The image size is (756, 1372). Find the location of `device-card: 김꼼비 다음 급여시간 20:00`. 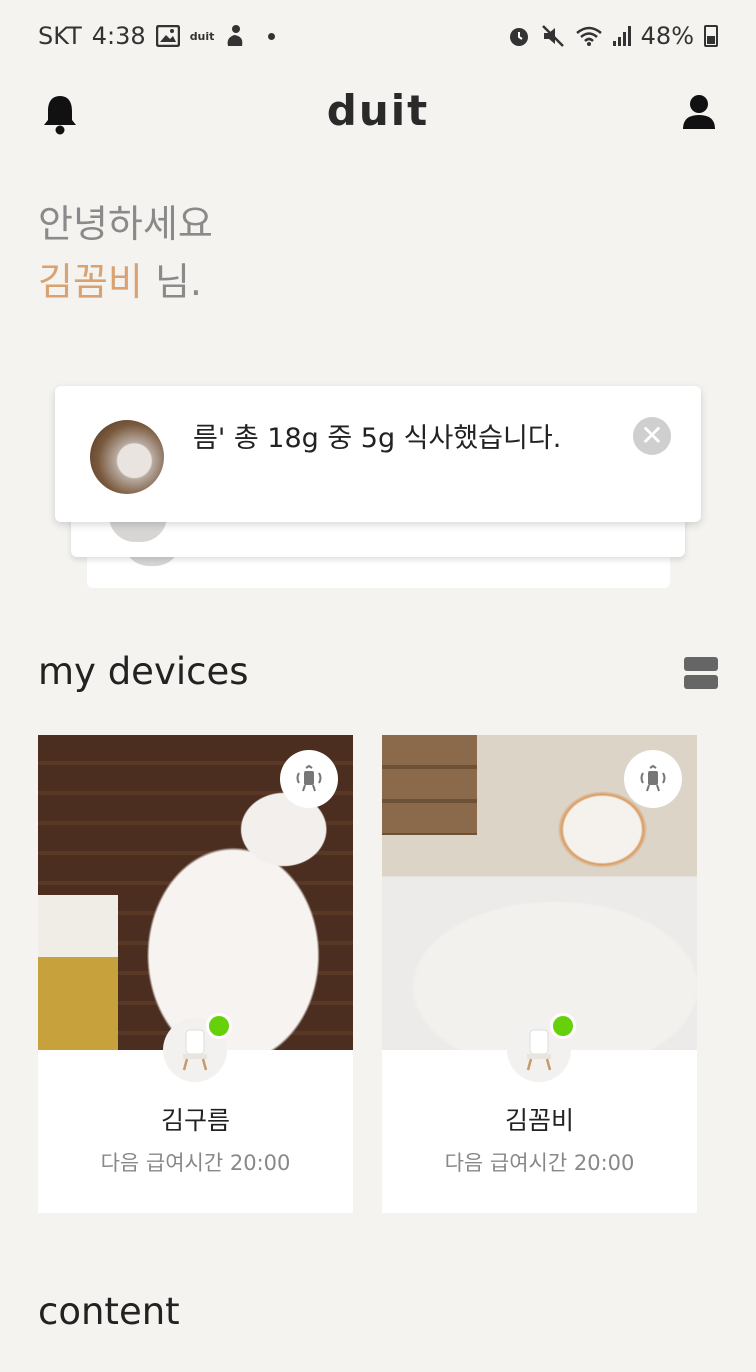

device-card: 김꼼비 다음 급여시간 20:00 is located at coordinates (539, 974).